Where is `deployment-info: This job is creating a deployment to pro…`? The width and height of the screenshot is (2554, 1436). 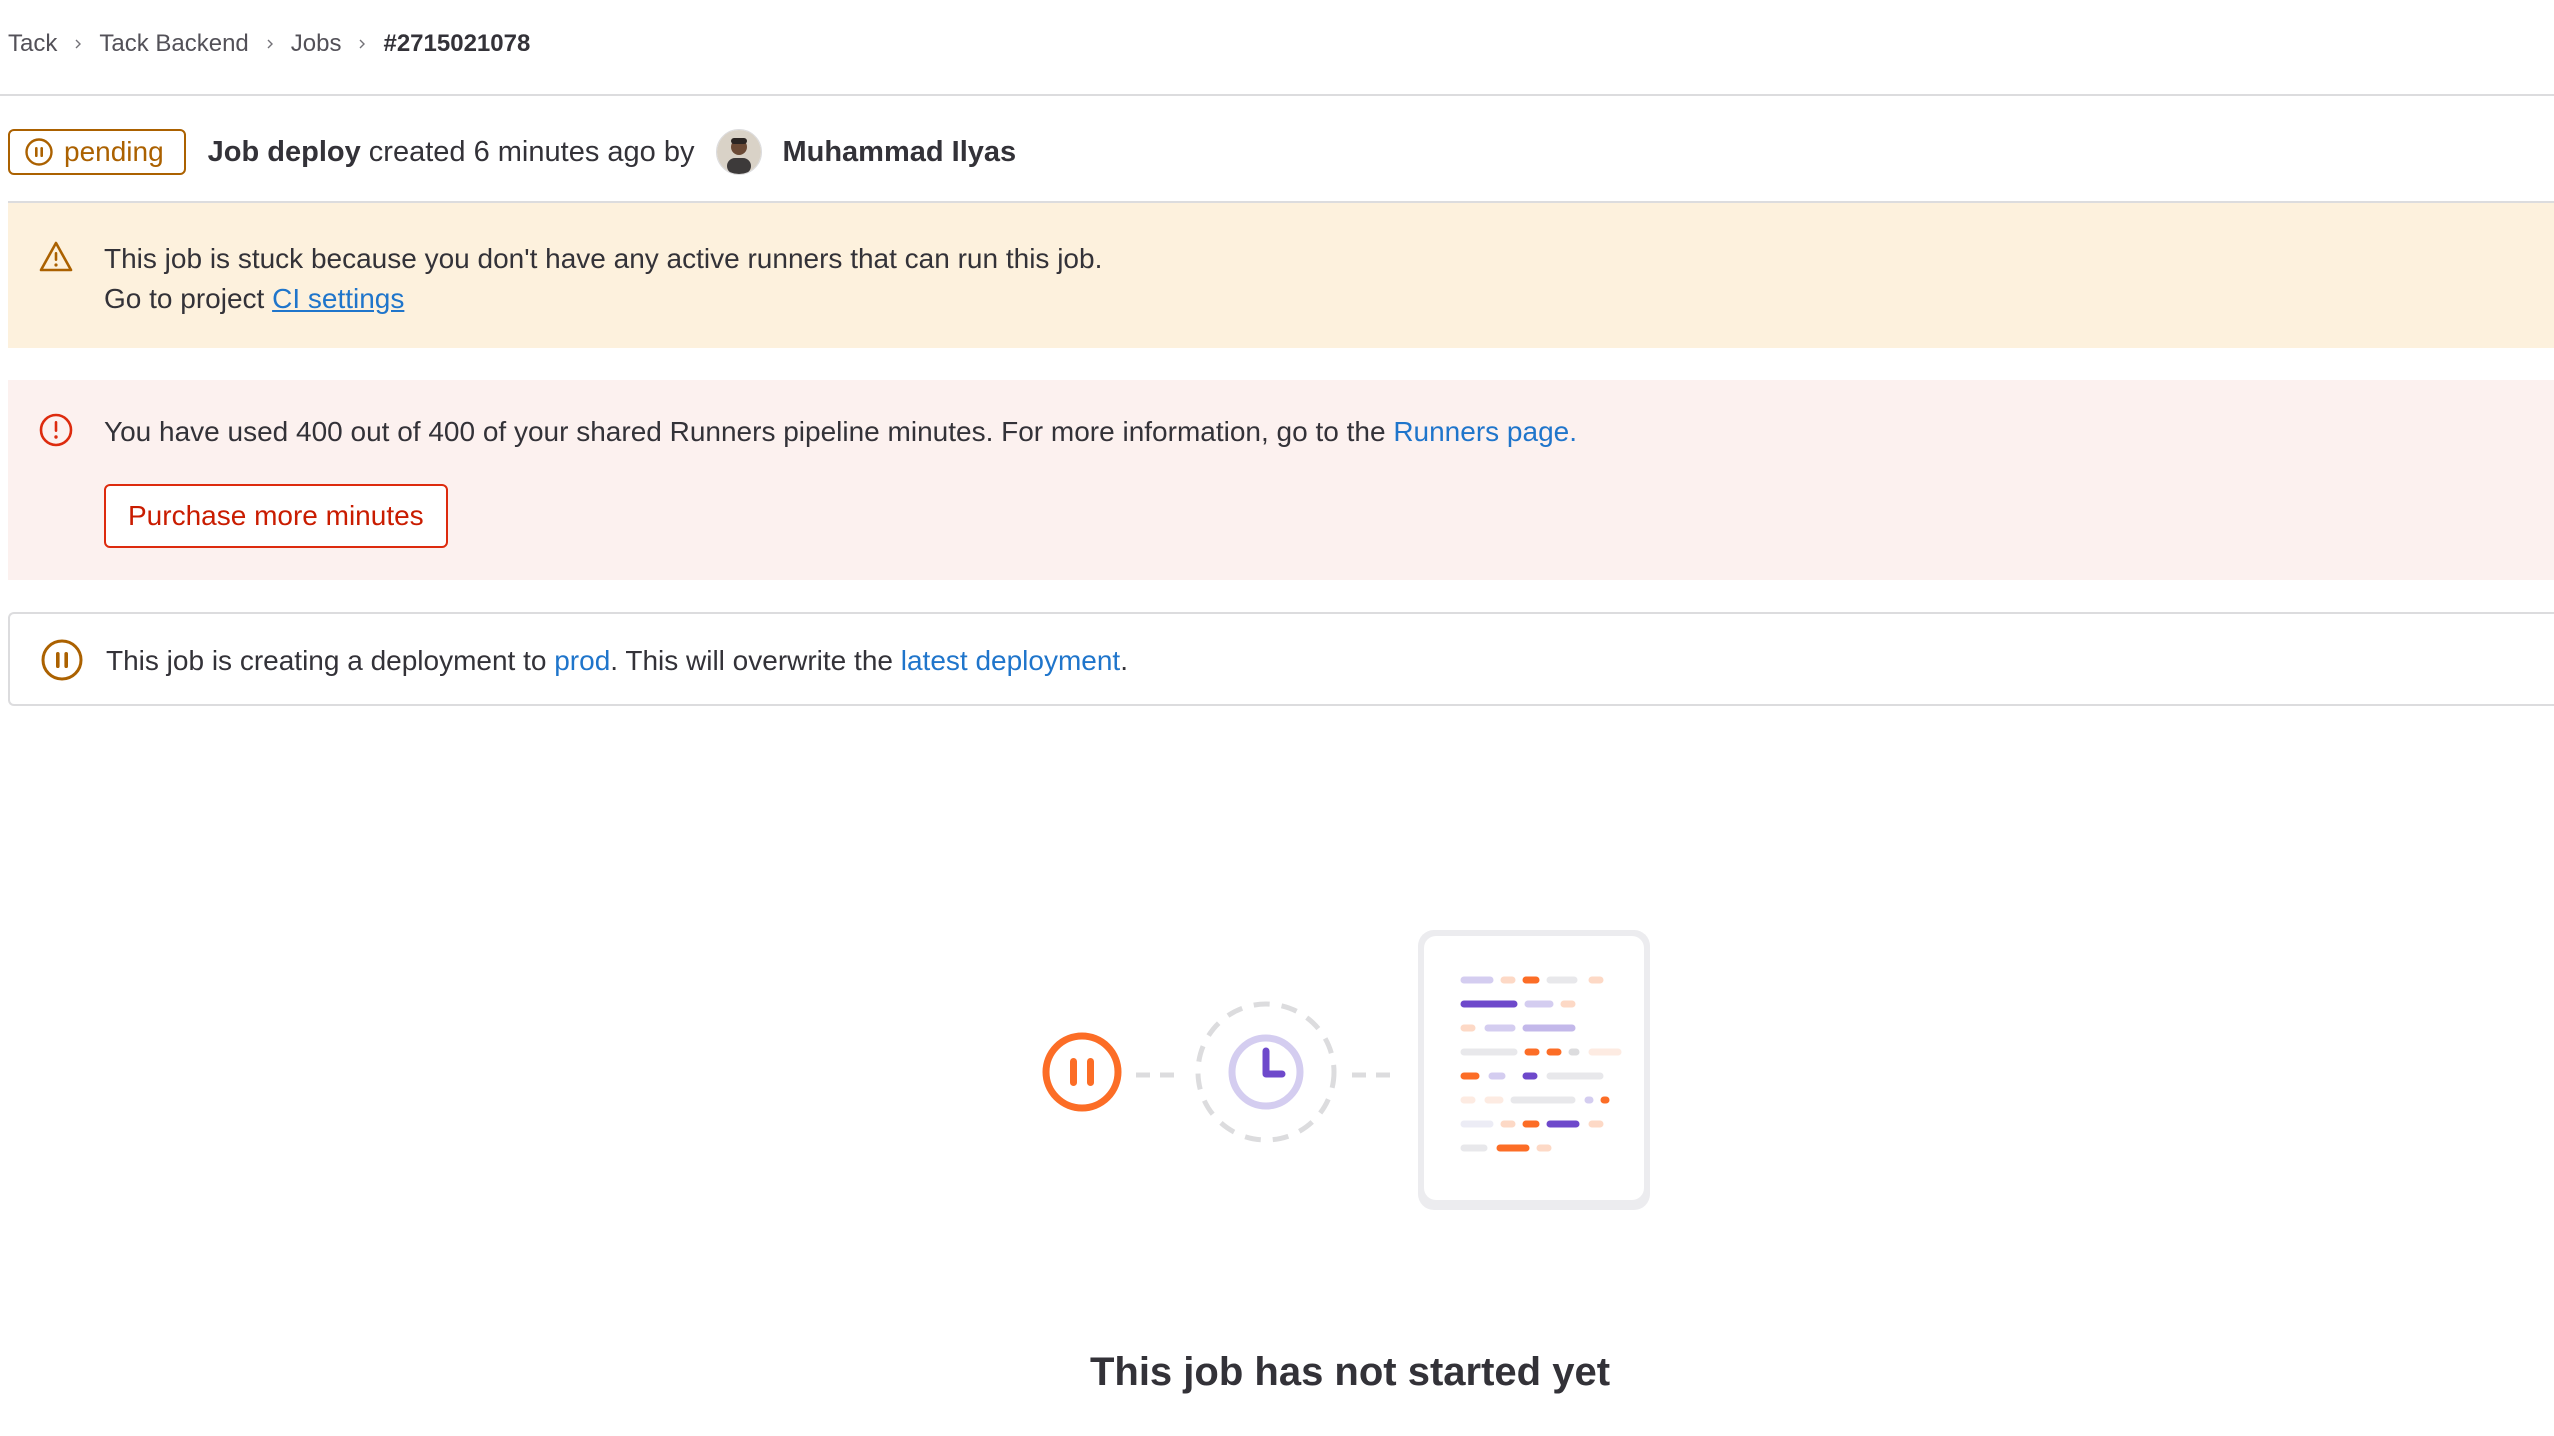 deployment-info: This job is creating a deployment to pro… is located at coordinates (1281, 659).